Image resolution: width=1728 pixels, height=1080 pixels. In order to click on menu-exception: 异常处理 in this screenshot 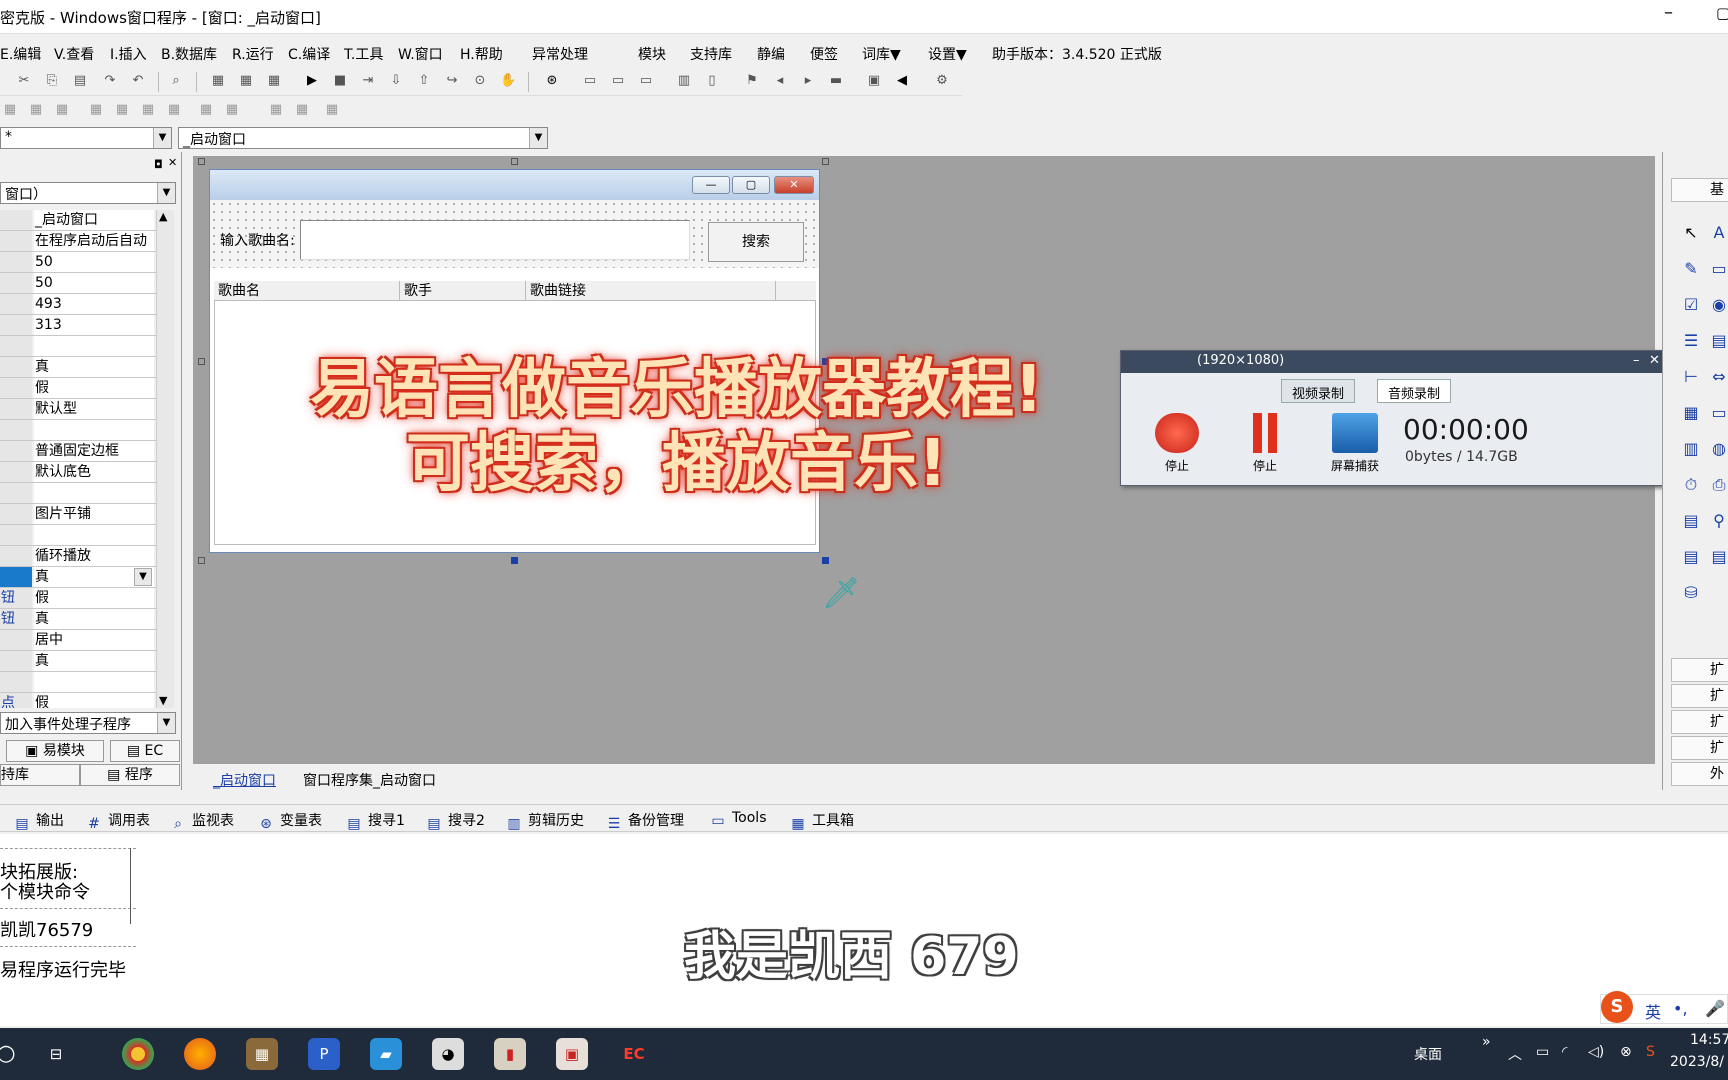, I will do `click(560, 54)`.